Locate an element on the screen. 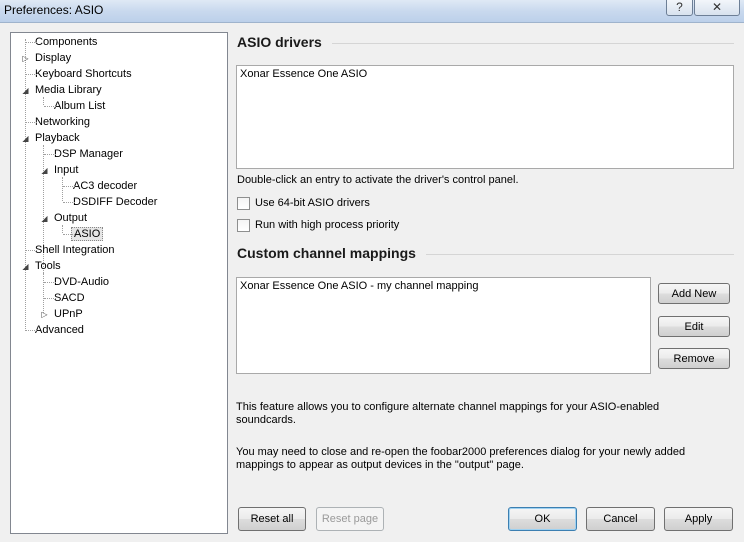  tree-item-shell-integration: Shell Integration is located at coordinates (67, 250).